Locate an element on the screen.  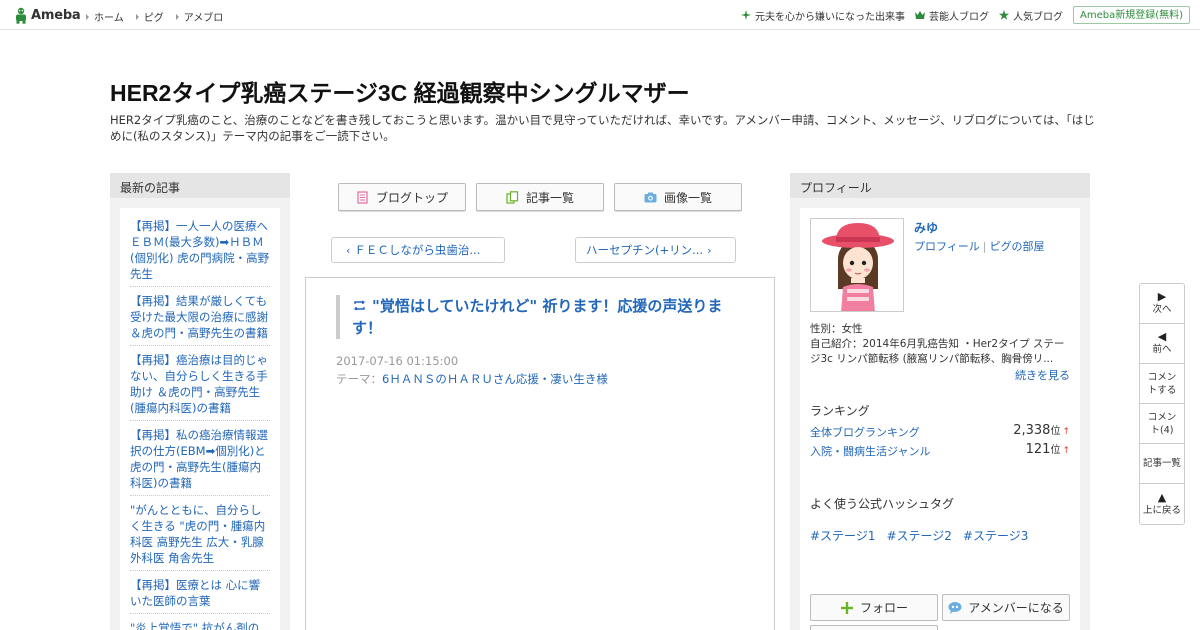
profile-links: プロフィール | ピグの部屋 is located at coordinates (979, 246).